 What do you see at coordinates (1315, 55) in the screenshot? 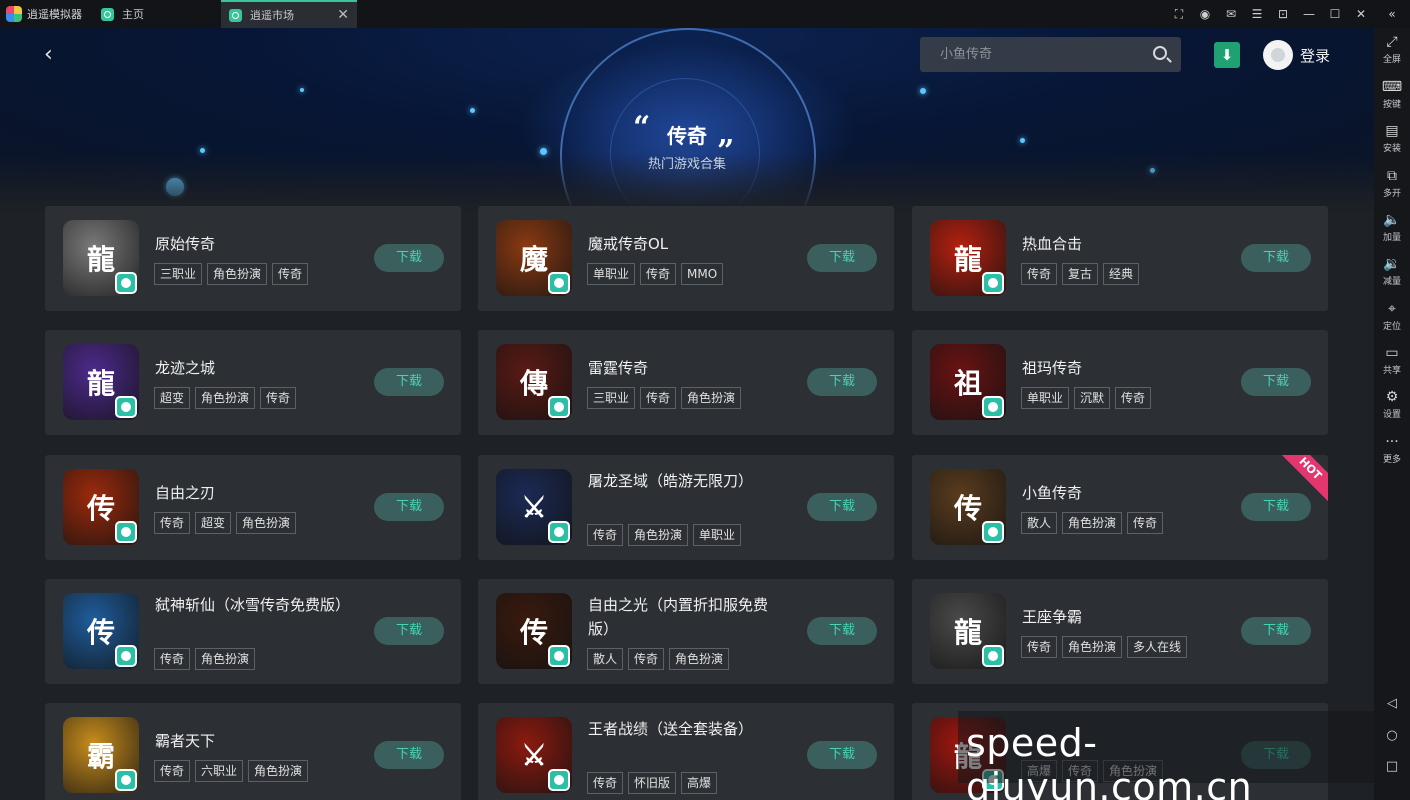
I see `login-link: 登录` at bounding box center [1315, 55].